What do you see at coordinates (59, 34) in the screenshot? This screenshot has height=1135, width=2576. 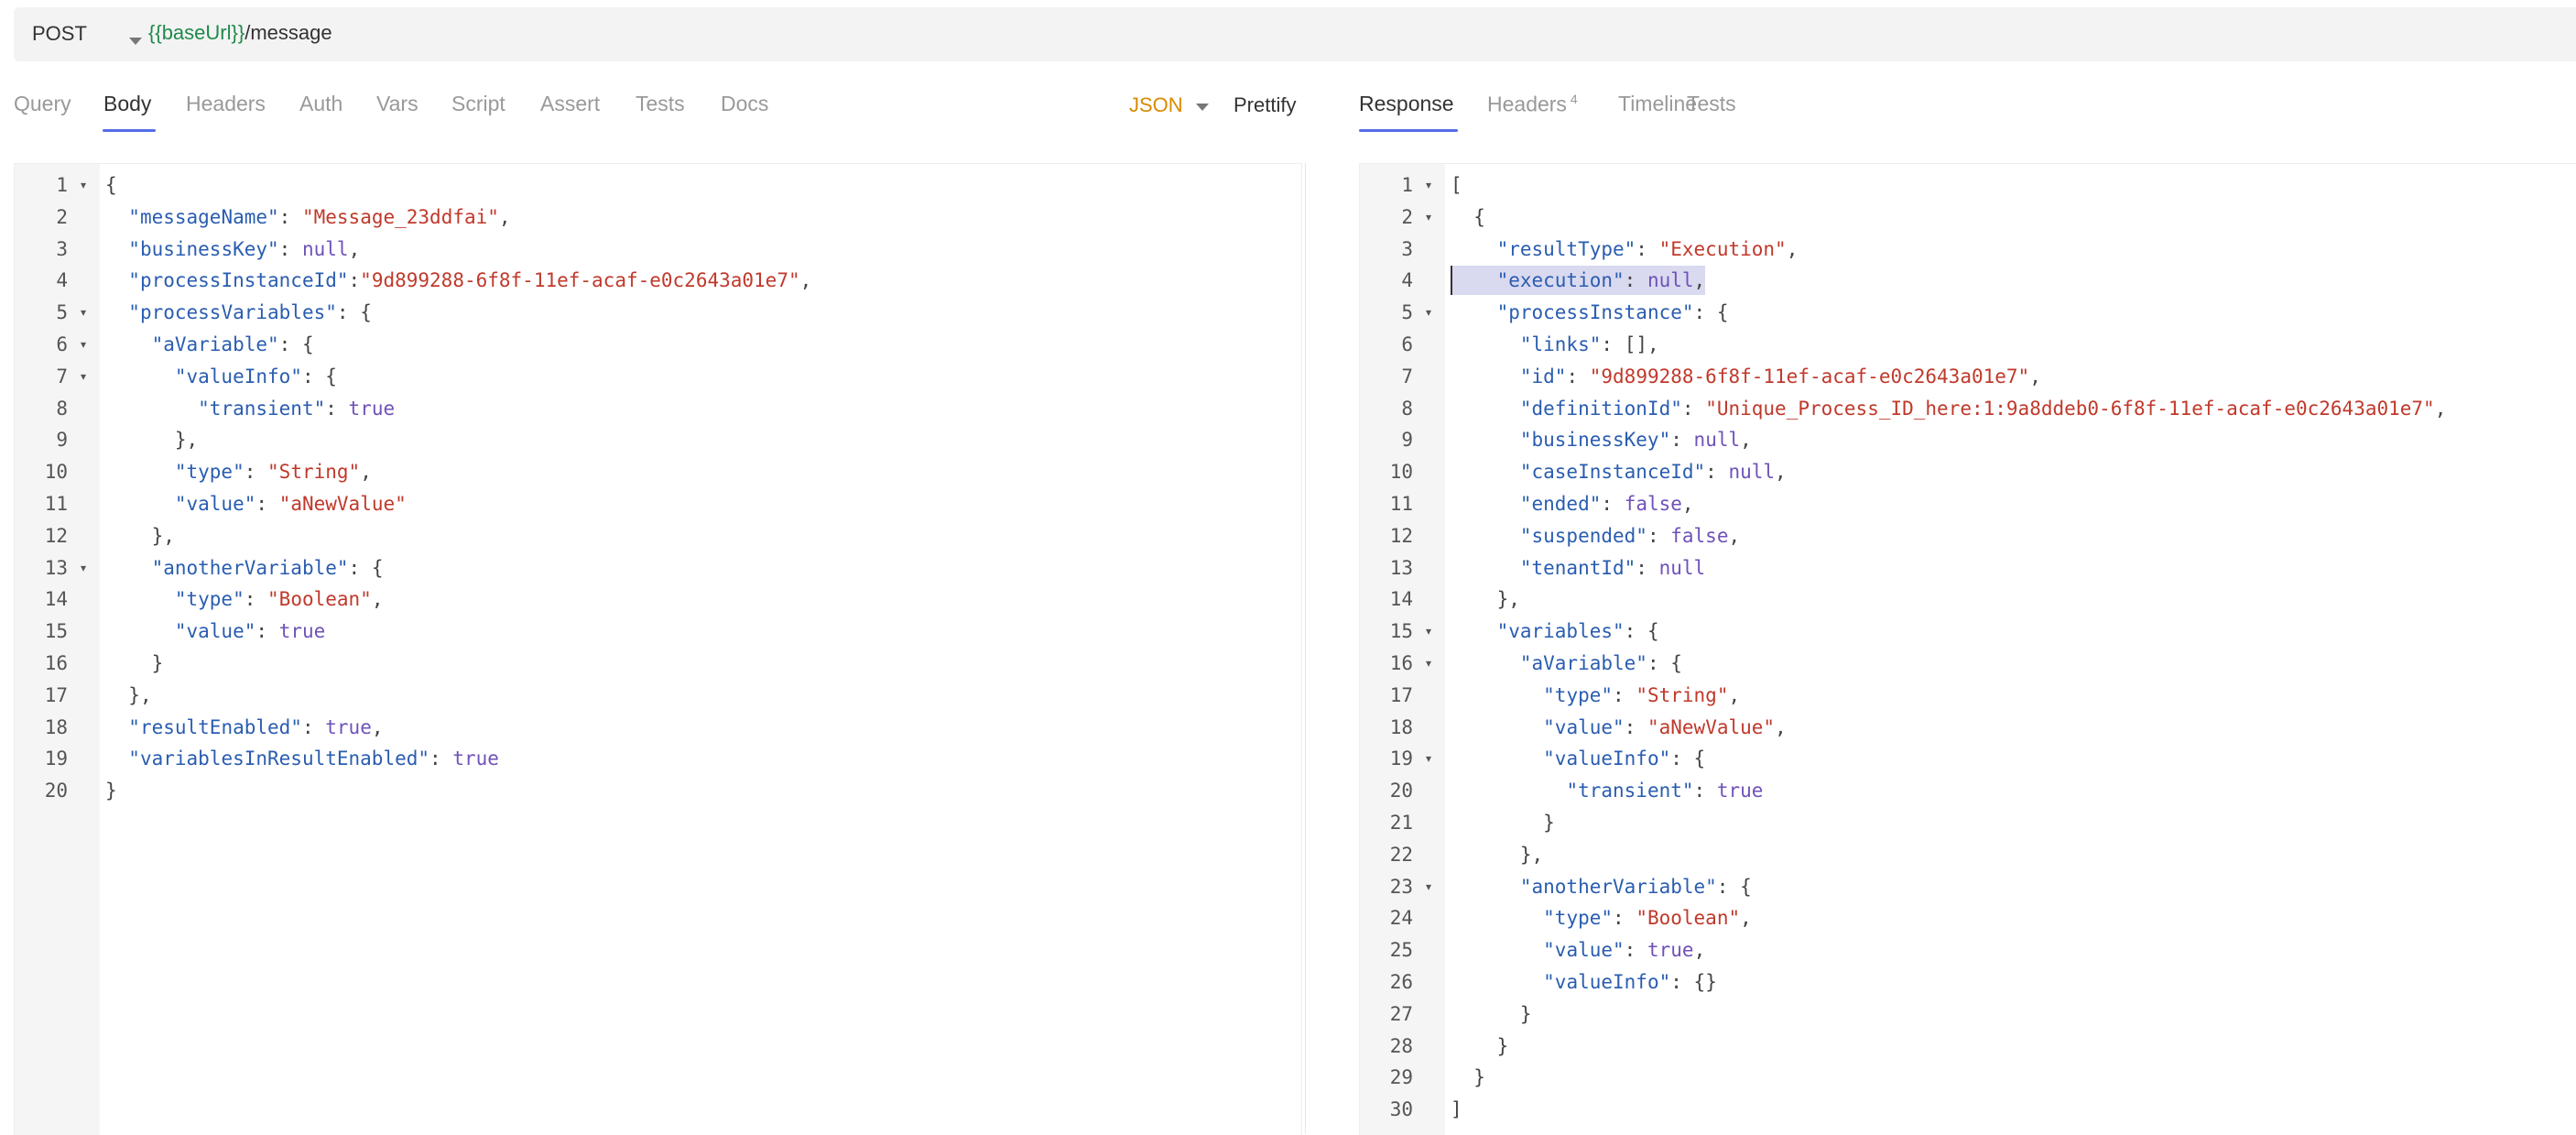 I see `method-selector: POST` at bounding box center [59, 34].